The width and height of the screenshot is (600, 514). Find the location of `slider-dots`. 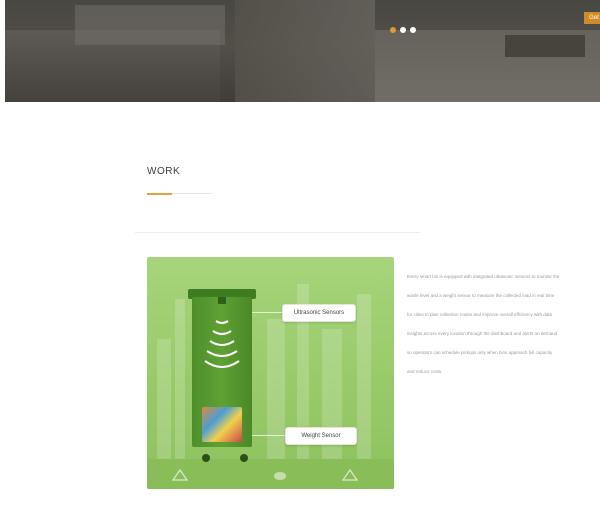

slider-dots is located at coordinates (403, 30).